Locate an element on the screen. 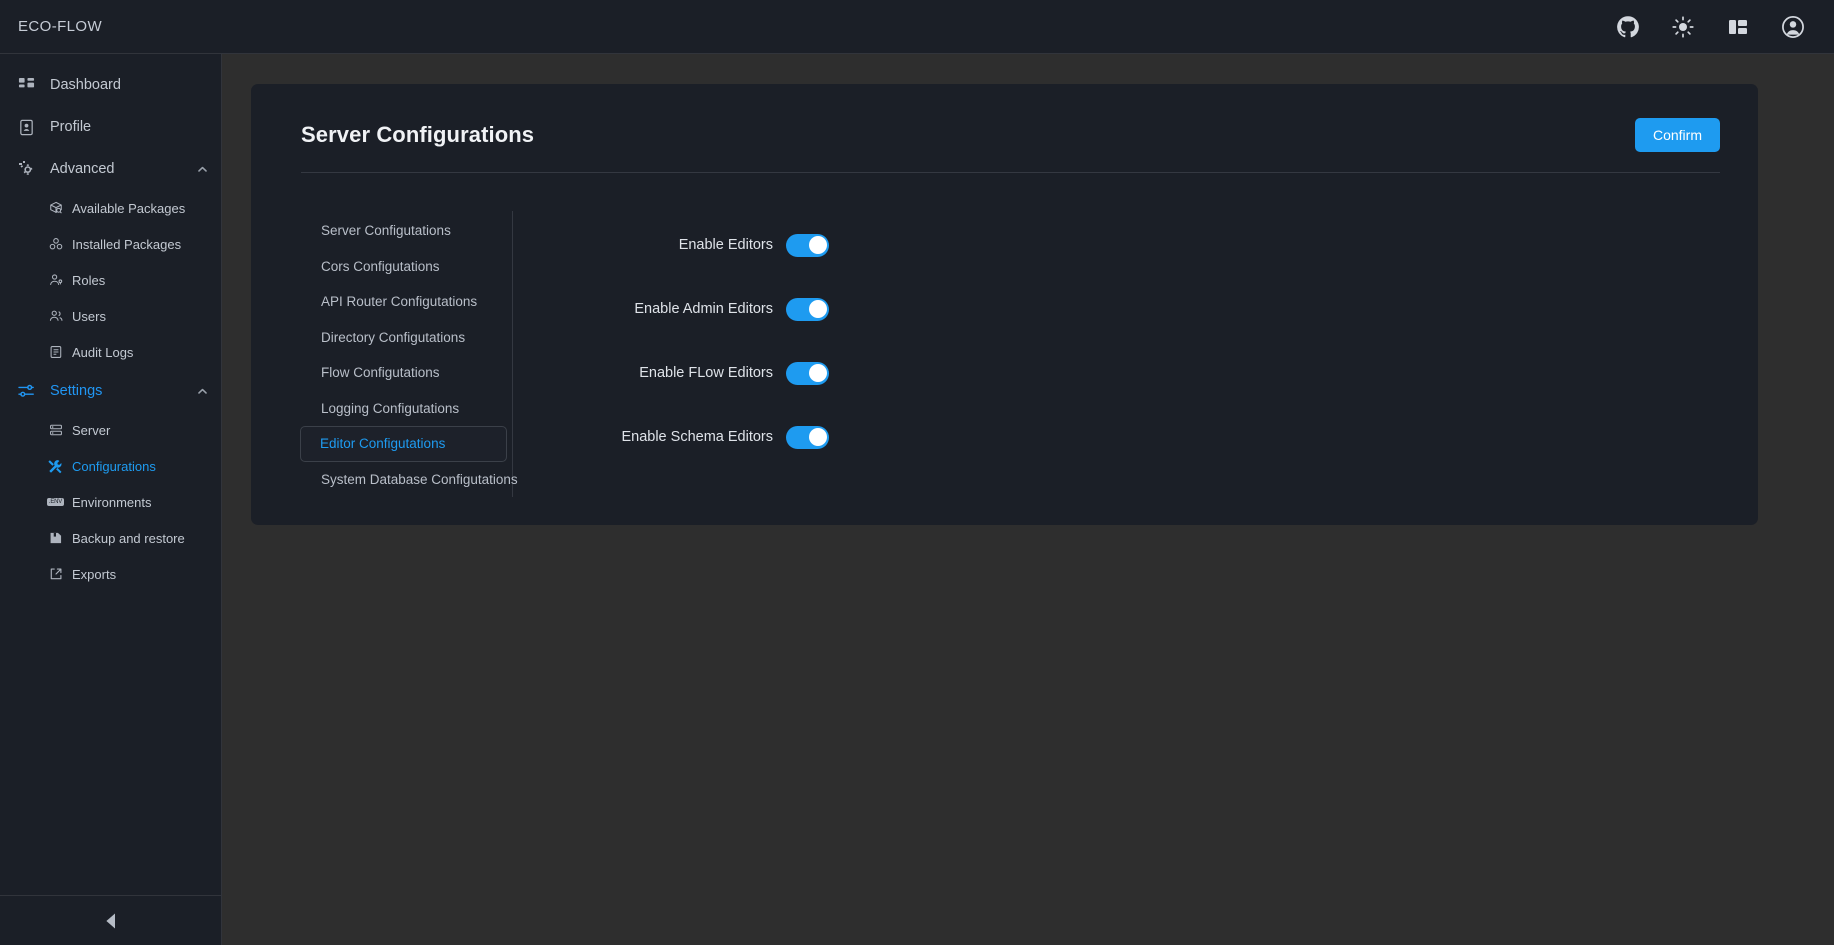  toggle-enable-admin-editors is located at coordinates (807, 309).